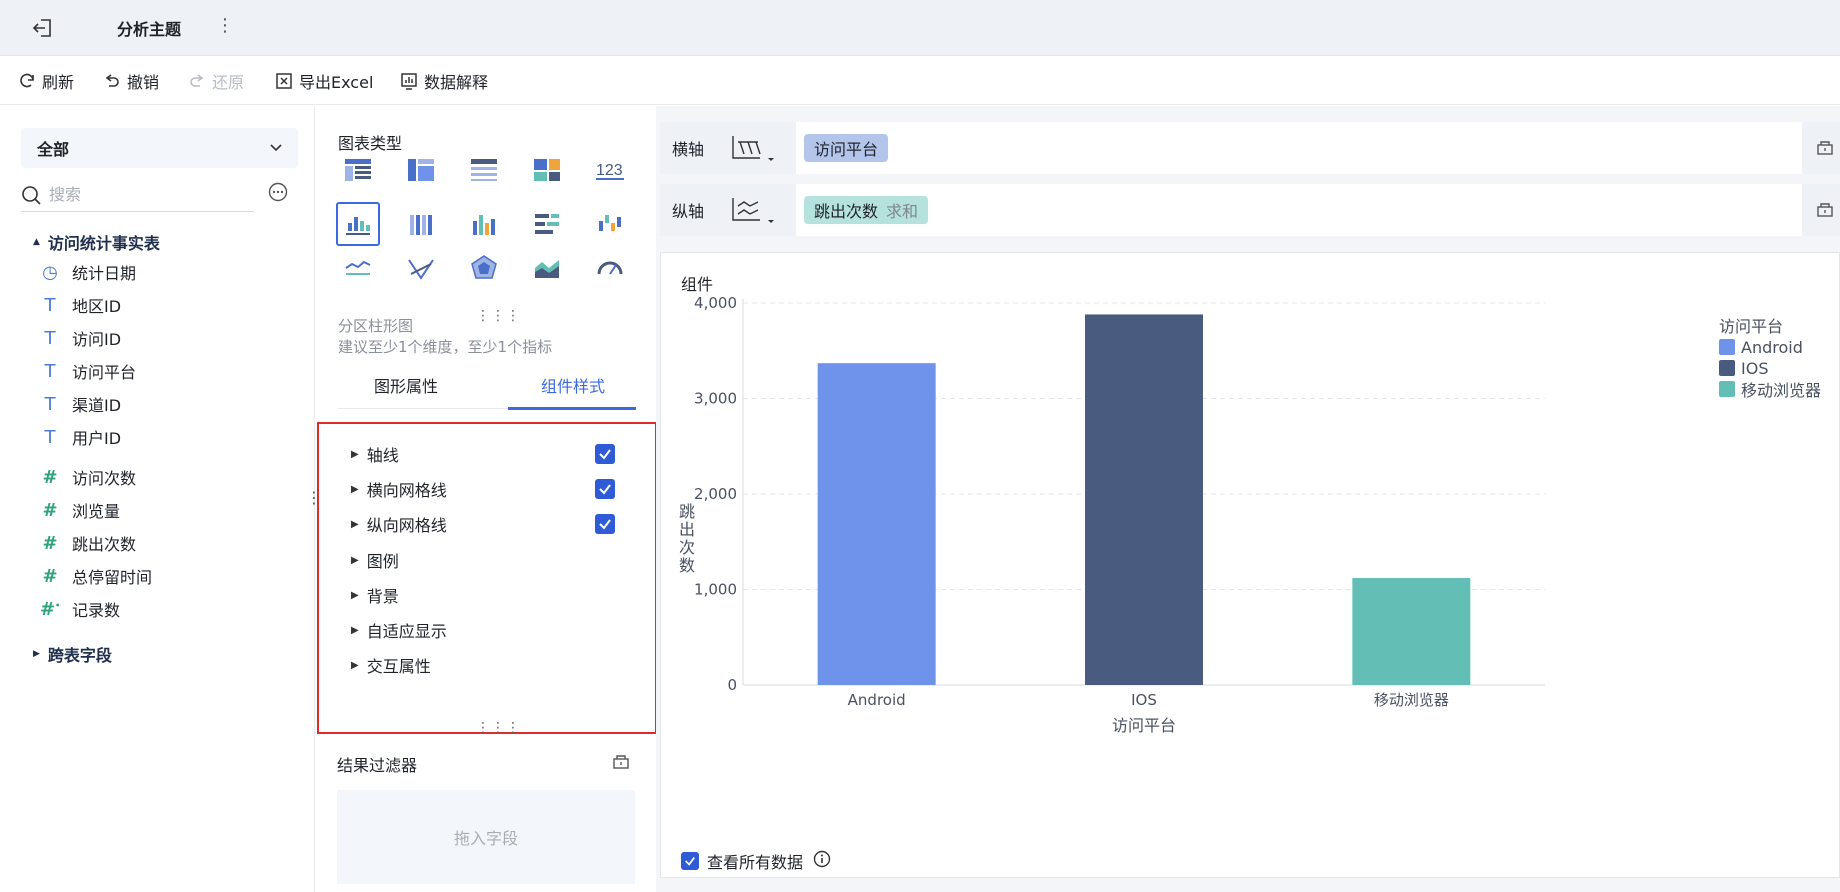 The width and height of the screenshot is (1840, 892). Describe the element at coordinates (610, 170) in the screenshot. I see `kpi-number-icon: 123` at that location.